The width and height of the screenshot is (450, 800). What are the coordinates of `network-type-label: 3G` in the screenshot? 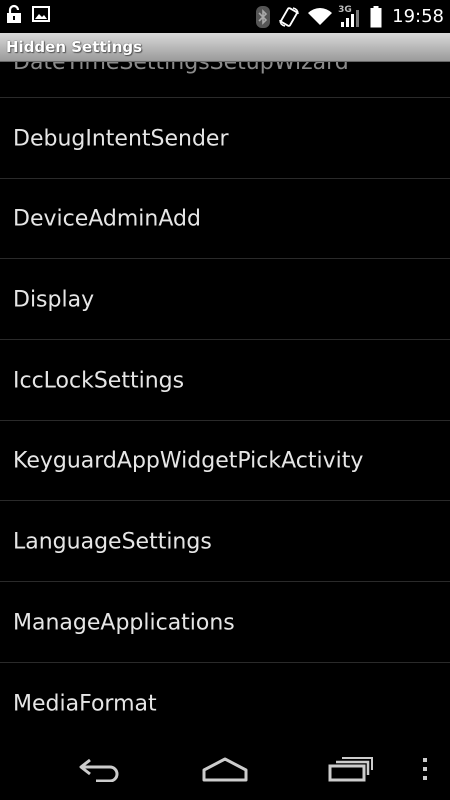 It's located at (345, 9).